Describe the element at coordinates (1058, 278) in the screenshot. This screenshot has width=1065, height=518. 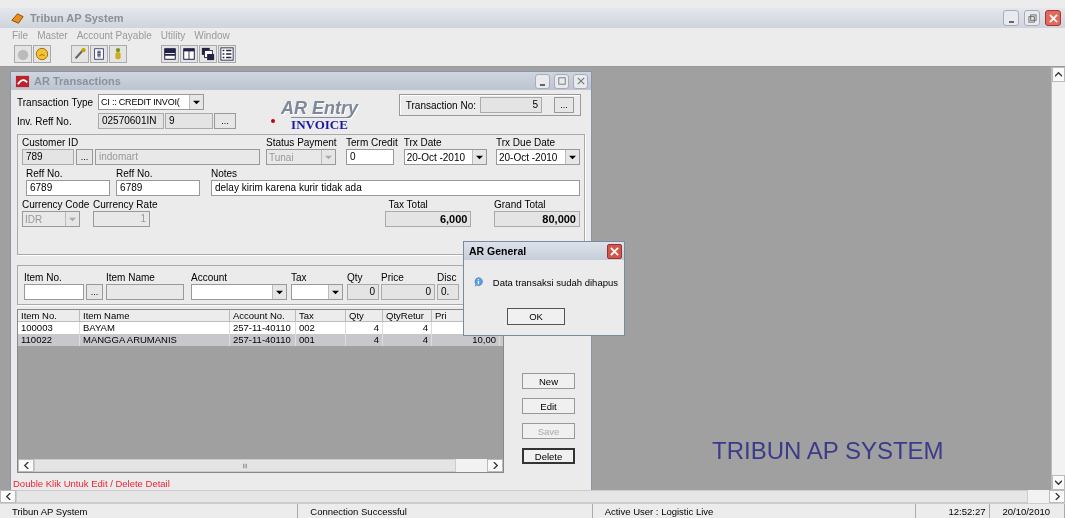
I see `vertical-scrollbar` at that location.